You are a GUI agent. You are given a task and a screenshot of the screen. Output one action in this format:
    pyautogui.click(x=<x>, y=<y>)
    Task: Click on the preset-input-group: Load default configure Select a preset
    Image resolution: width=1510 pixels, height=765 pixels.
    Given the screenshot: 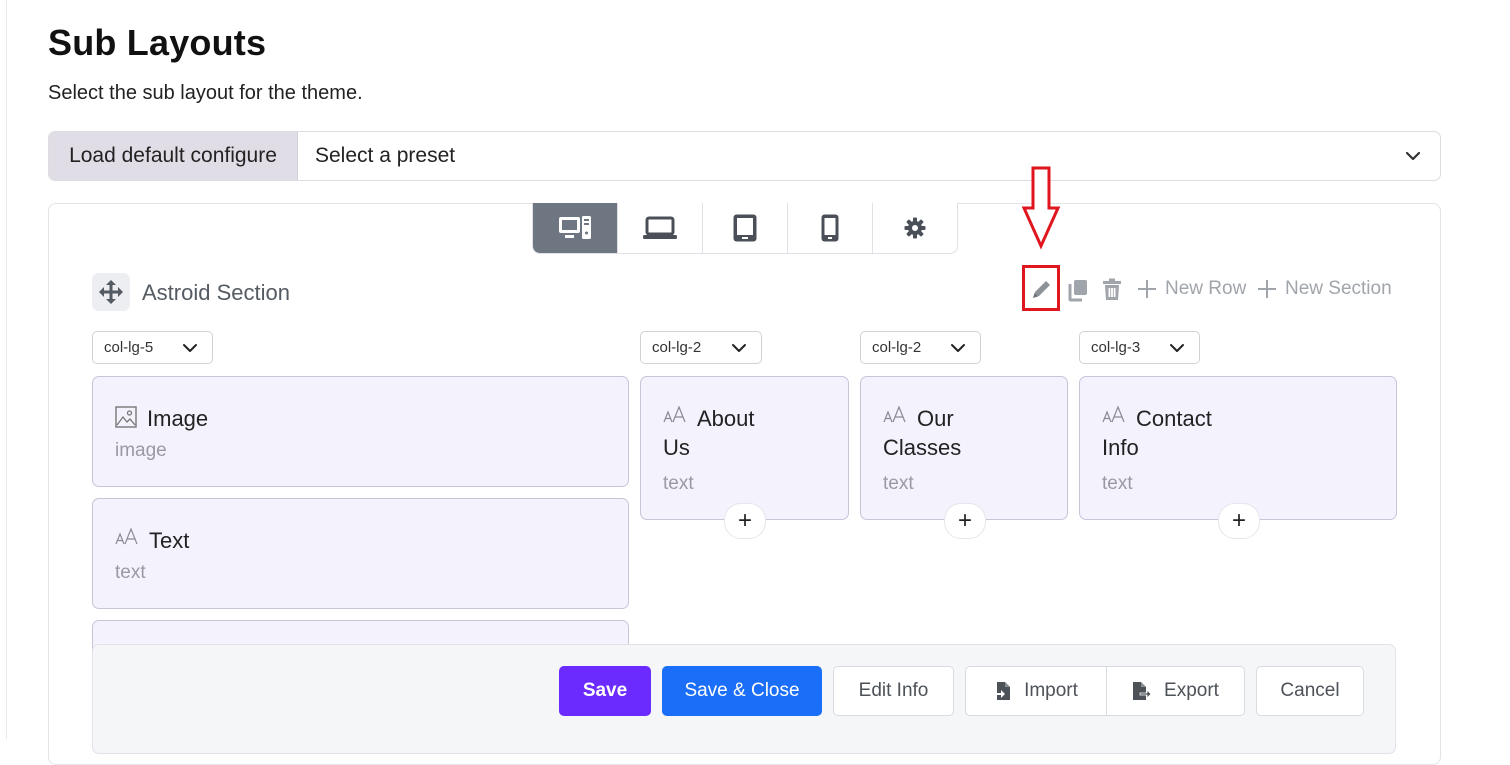 What is the action you would take?
    pyautogui.click(x=744, y=156)
    